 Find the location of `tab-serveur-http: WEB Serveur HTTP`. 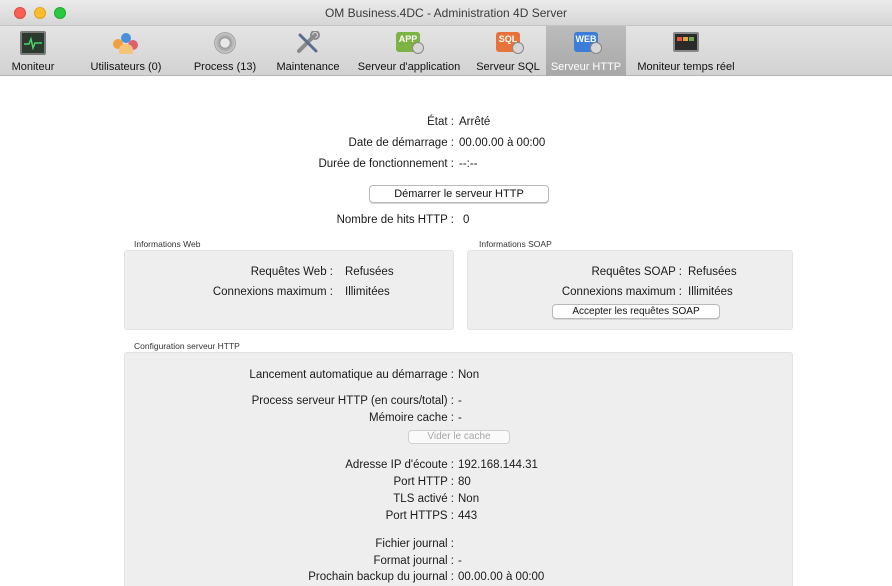

tab-serveur-http: WEB Serveur HTTP is located at coordinates (586, 51).